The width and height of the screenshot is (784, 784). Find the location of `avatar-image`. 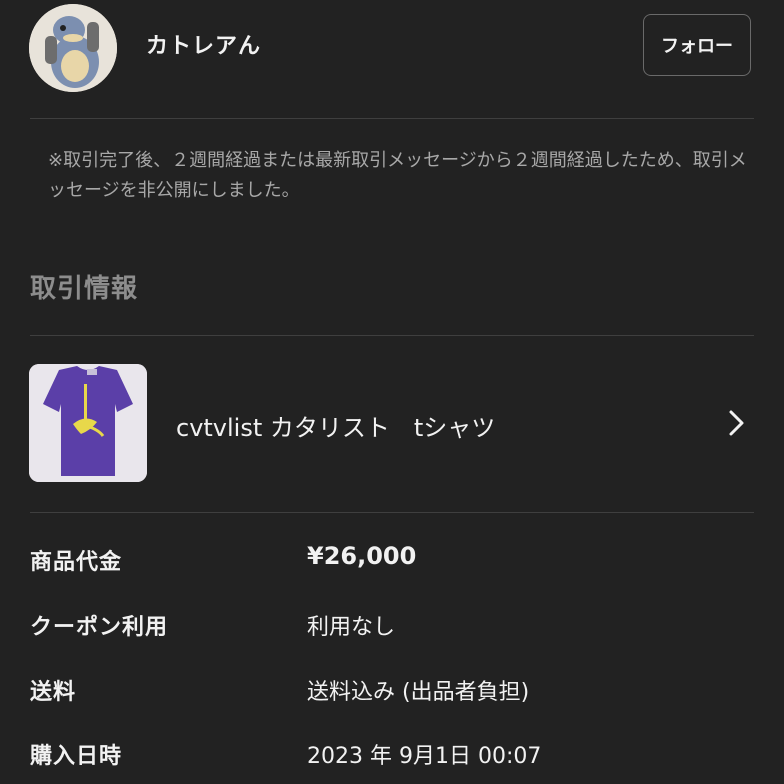

avatar-image is located at coordinates (73, 48).